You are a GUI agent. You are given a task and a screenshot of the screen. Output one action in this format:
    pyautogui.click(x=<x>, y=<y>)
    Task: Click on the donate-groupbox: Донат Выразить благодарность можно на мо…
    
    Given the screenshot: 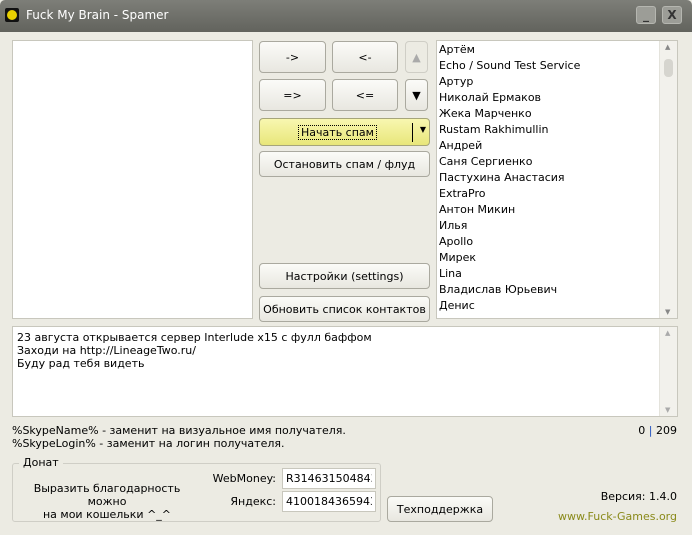 What is the action you would take?
    pyautogui.click(x=196, y=489)
    